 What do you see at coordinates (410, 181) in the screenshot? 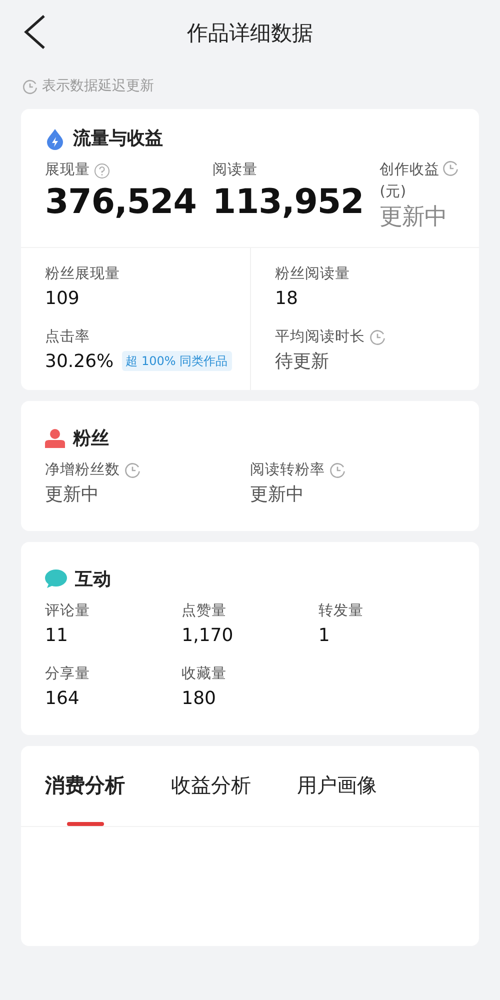
I see `metric-label: 创作收益(元)` at bounding box center [410, 181].